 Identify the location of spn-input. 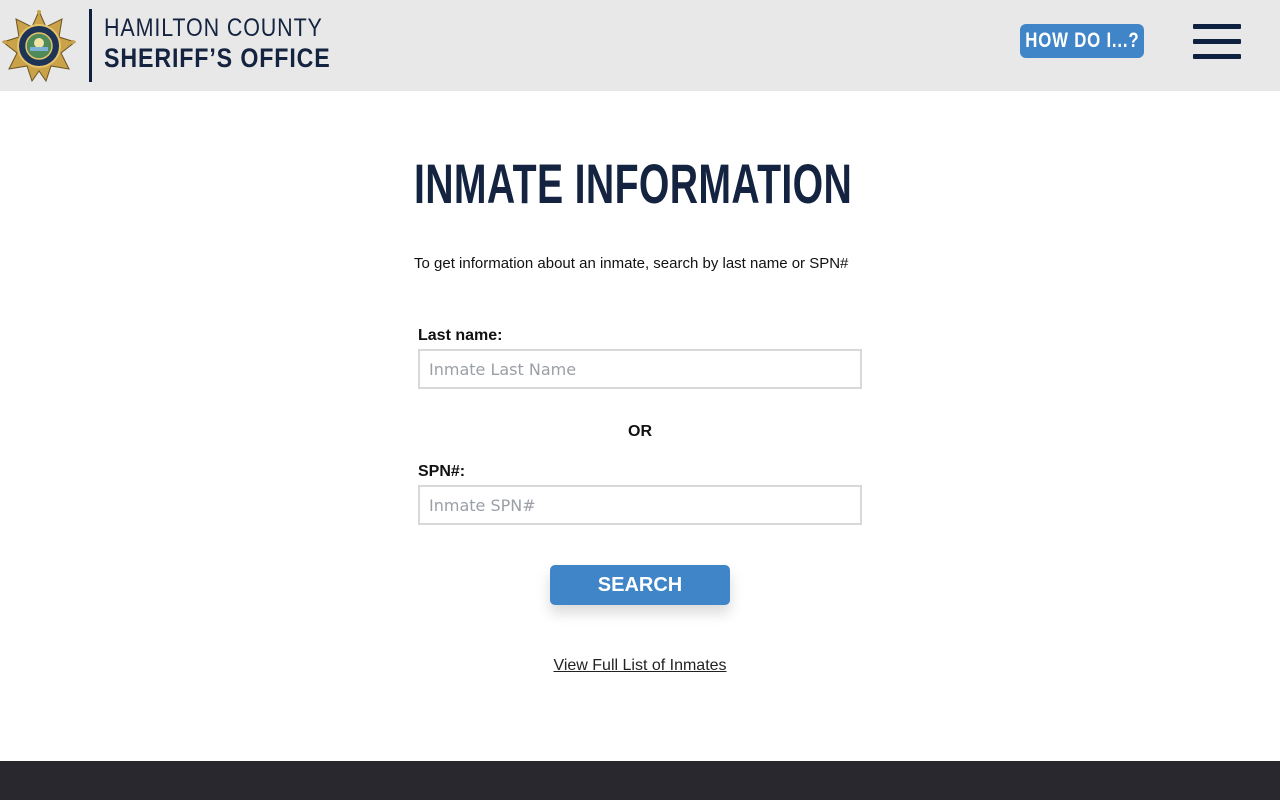
(640, 505).